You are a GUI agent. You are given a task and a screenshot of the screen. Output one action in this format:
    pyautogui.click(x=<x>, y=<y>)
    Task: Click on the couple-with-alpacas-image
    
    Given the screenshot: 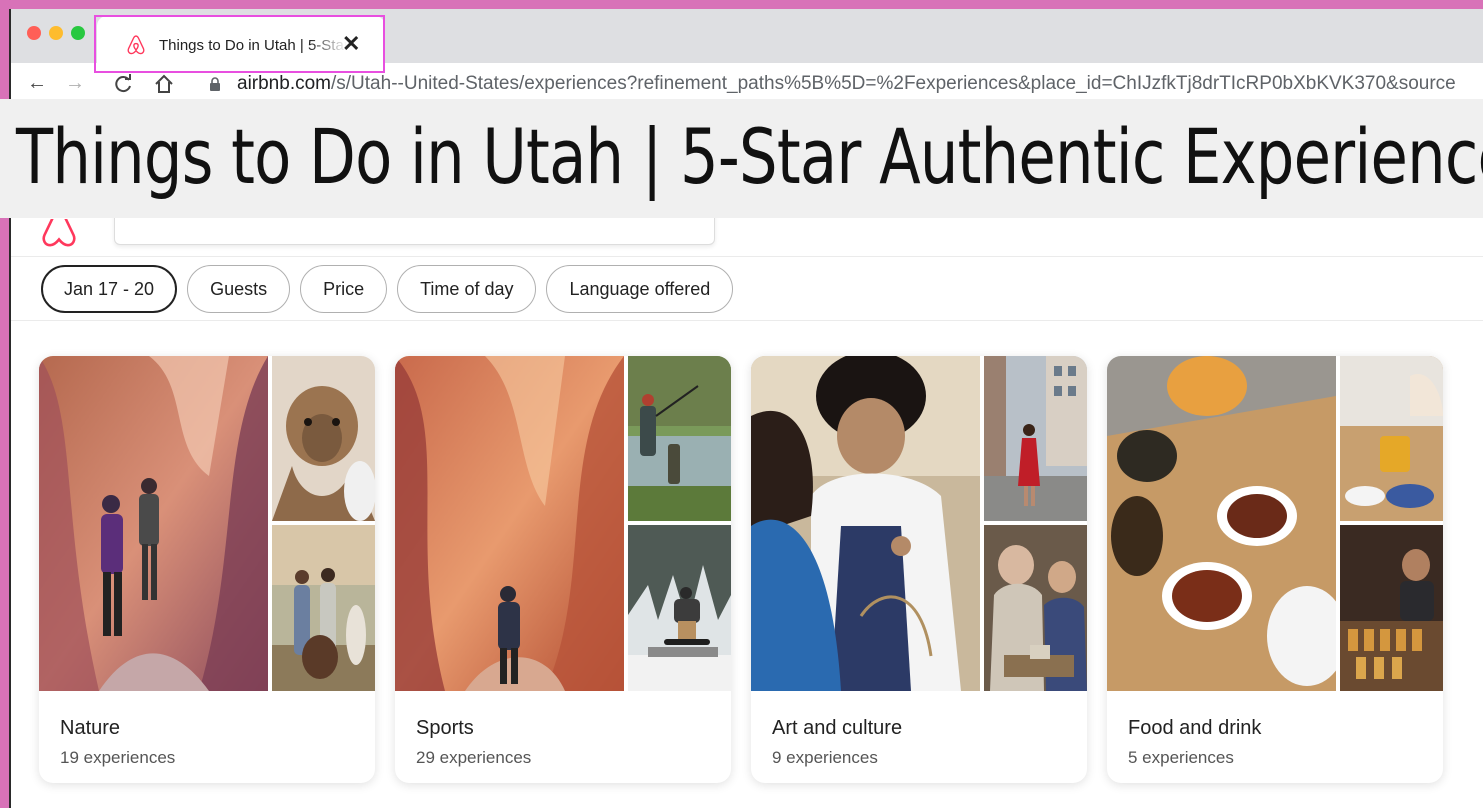 What is the action you would take?
    pyautogui.click(x=323, y=608)
    